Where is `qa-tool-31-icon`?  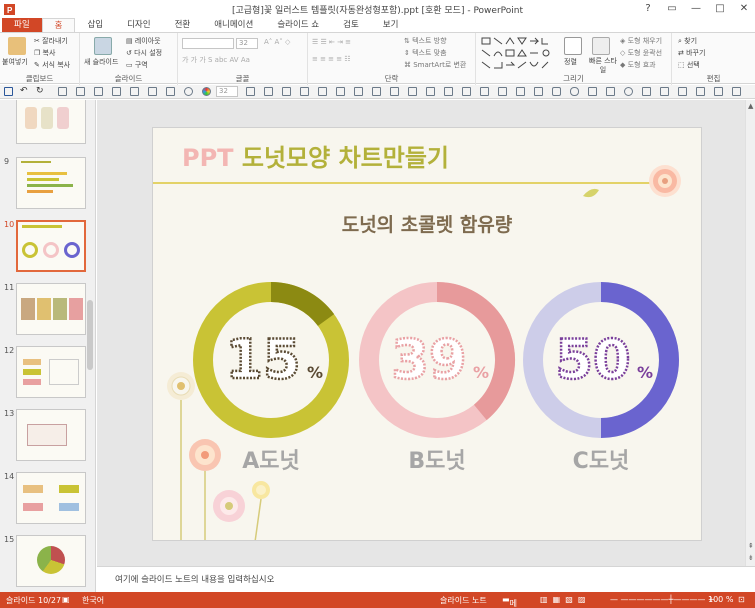
qa-tool-31-icon is located at coordinates (736, 91).